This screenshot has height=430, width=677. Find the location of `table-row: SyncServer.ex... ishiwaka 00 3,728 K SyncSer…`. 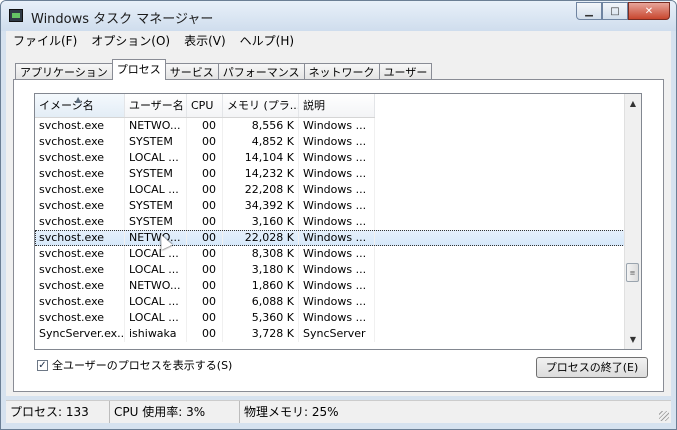

table-row: SyncServer.ex... ishiwaka 00 3,728 K SyncSer… is located at coordinates (331, 334).